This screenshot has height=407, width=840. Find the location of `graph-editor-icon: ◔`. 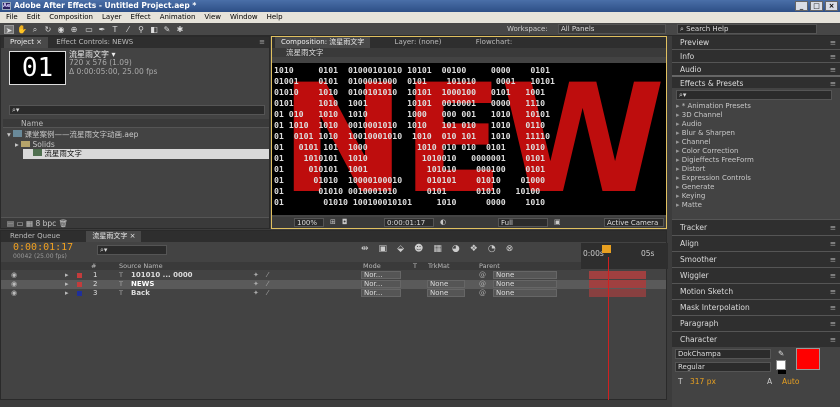

graph-editor-icon: ◔ is located at coordinates (492, 249).